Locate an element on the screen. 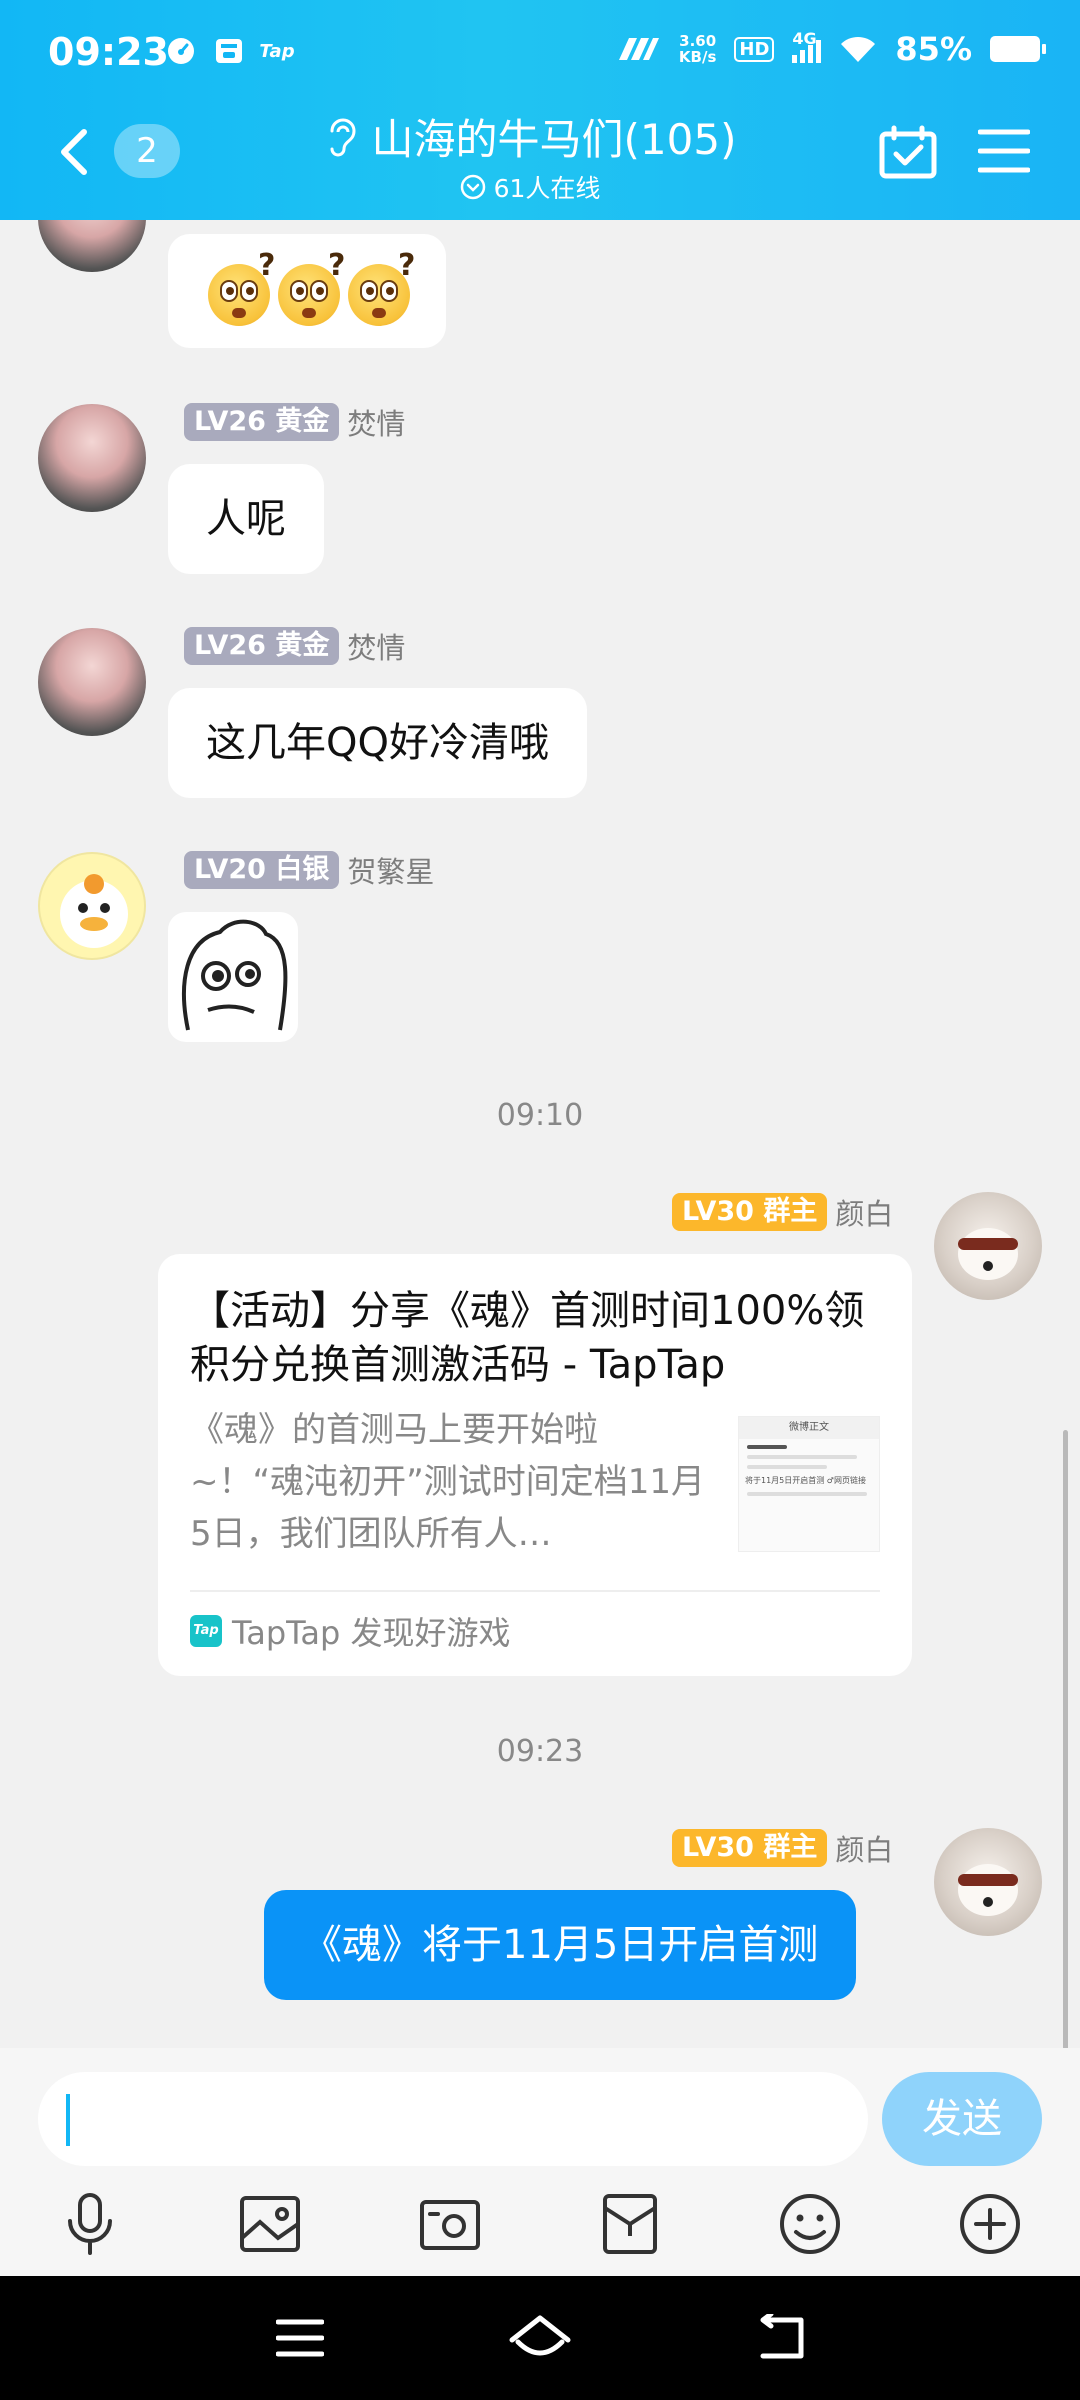 The image size is (1080, 2400). more-menu-button is located at coordinates (1004, 151).